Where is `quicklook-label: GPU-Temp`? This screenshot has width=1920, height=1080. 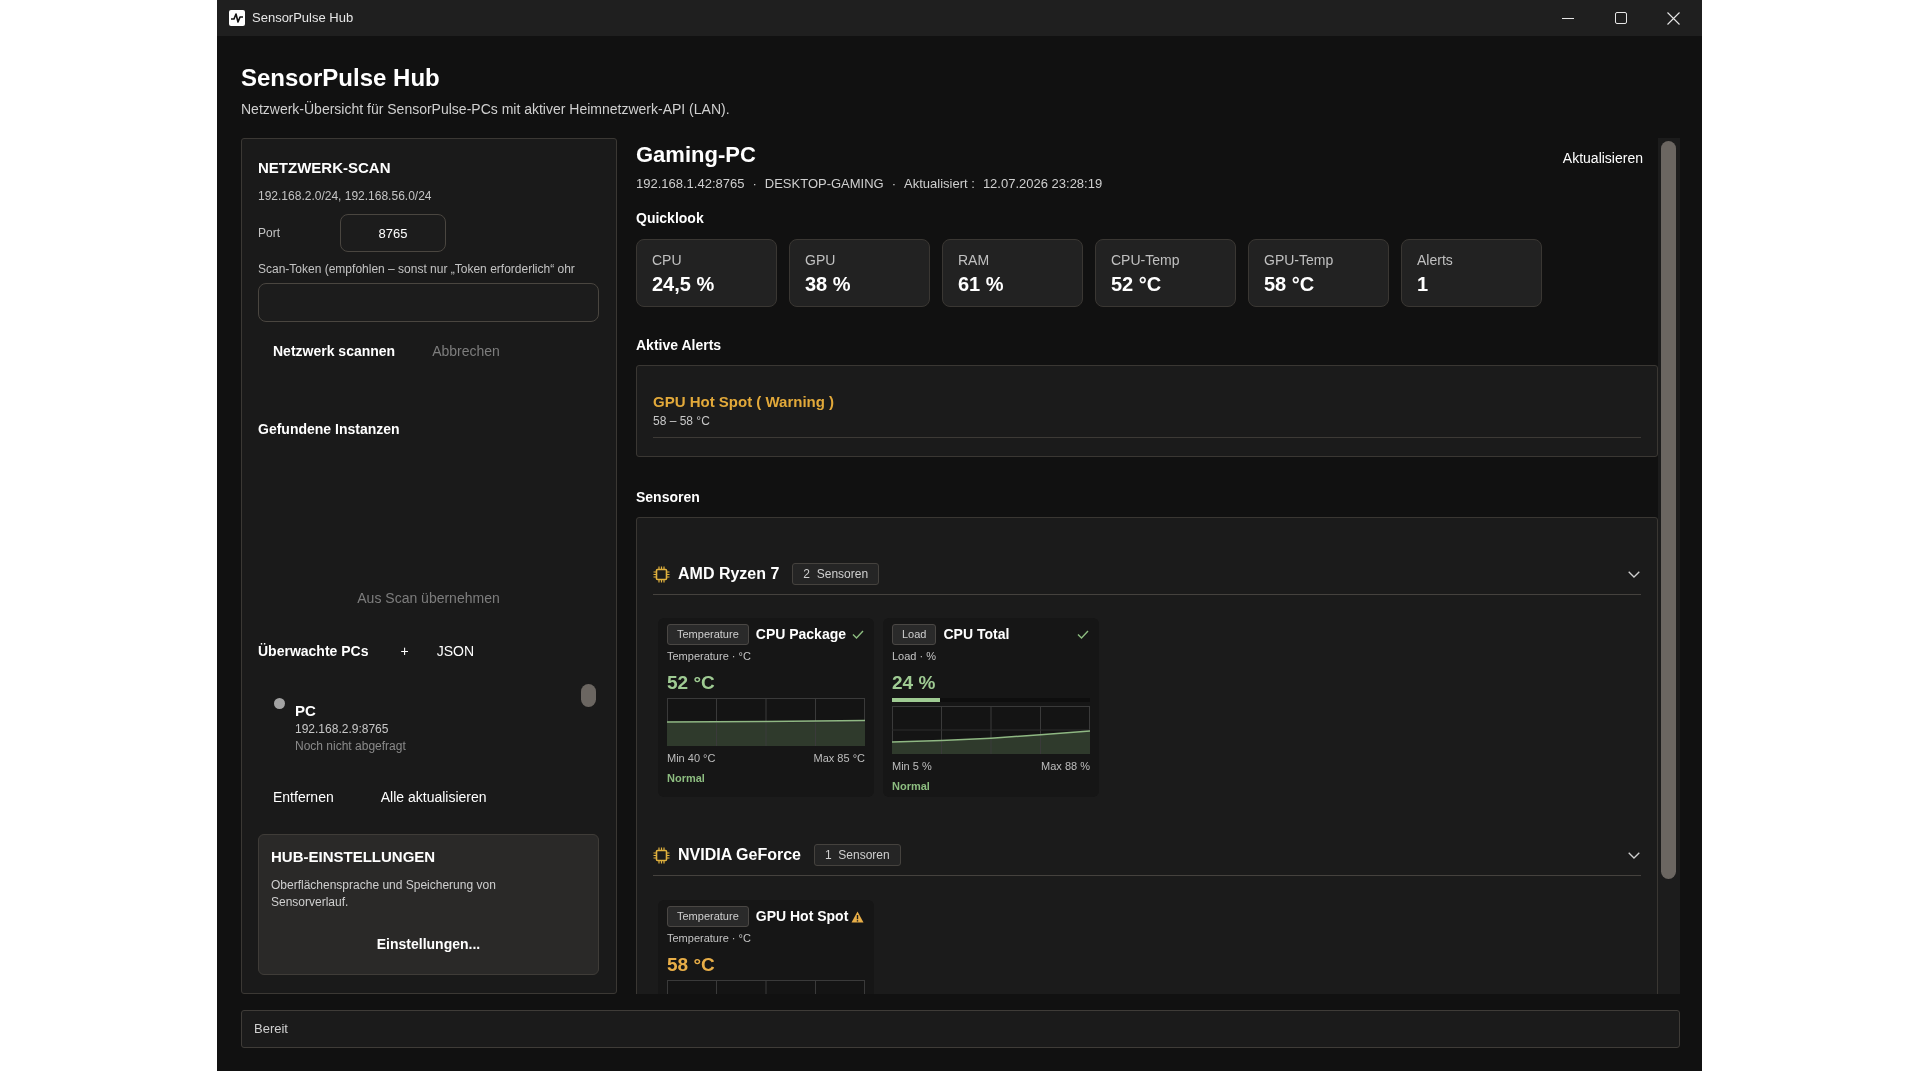
quicklook-label: GPU-Temp is located at coordinates (1299, 260).